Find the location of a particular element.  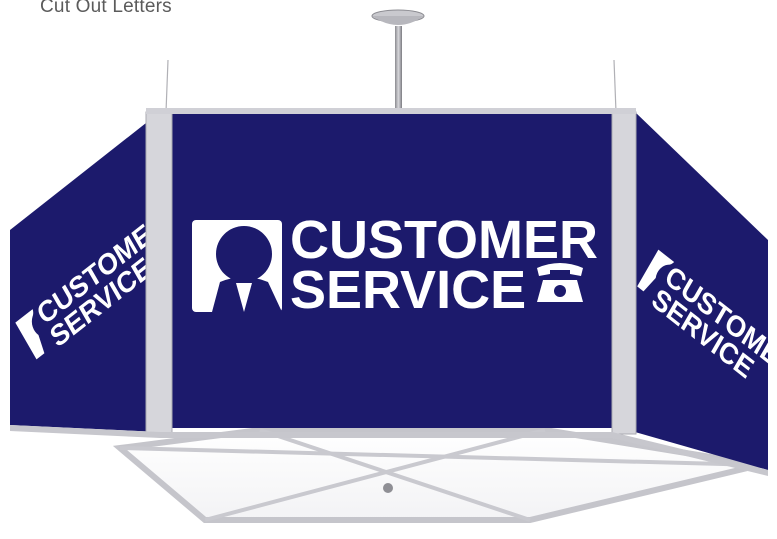

bottom-diffuser is located at coordinates (436, 475).